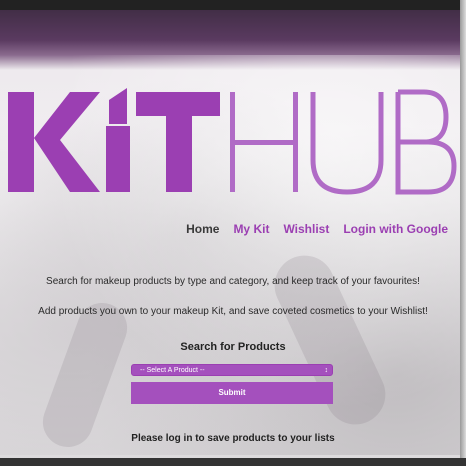 This screenshot has width=466, height=466. Describe the element at coordinates (232, 370) in the screenshot. I see `product-type-select: -- Select A Product -- ↕` at that location.